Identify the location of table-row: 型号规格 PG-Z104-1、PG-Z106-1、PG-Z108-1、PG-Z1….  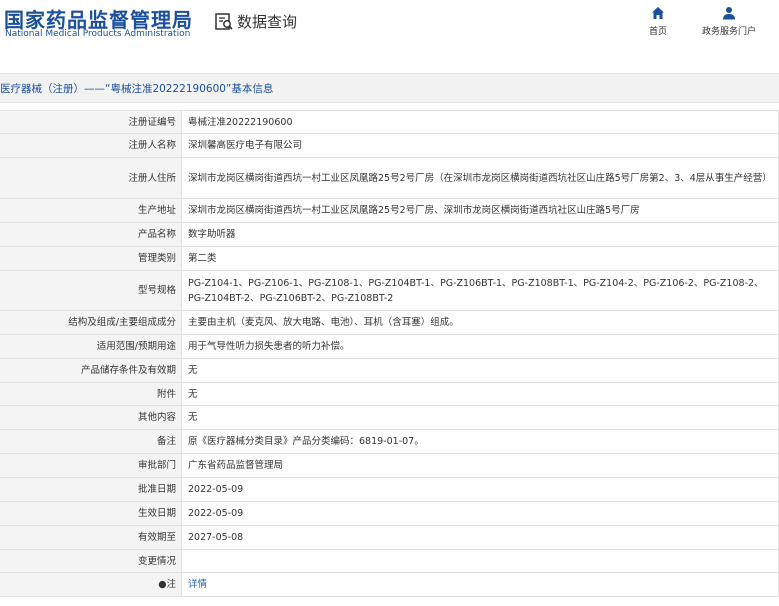
(389, 290).